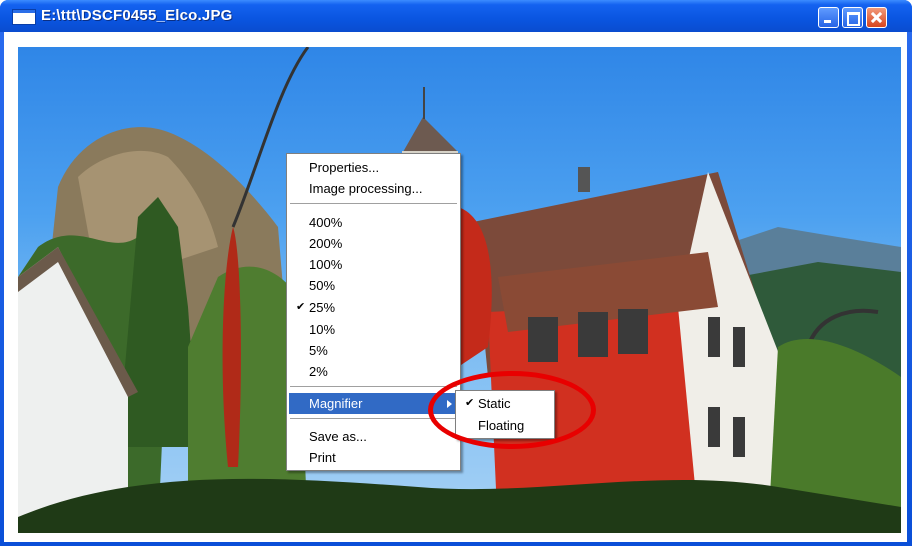 This screenshot has width=912, height=546. Describe the element at coordinates (512, 410) in the screenshot. I see `highlight-ellipse` at that location.